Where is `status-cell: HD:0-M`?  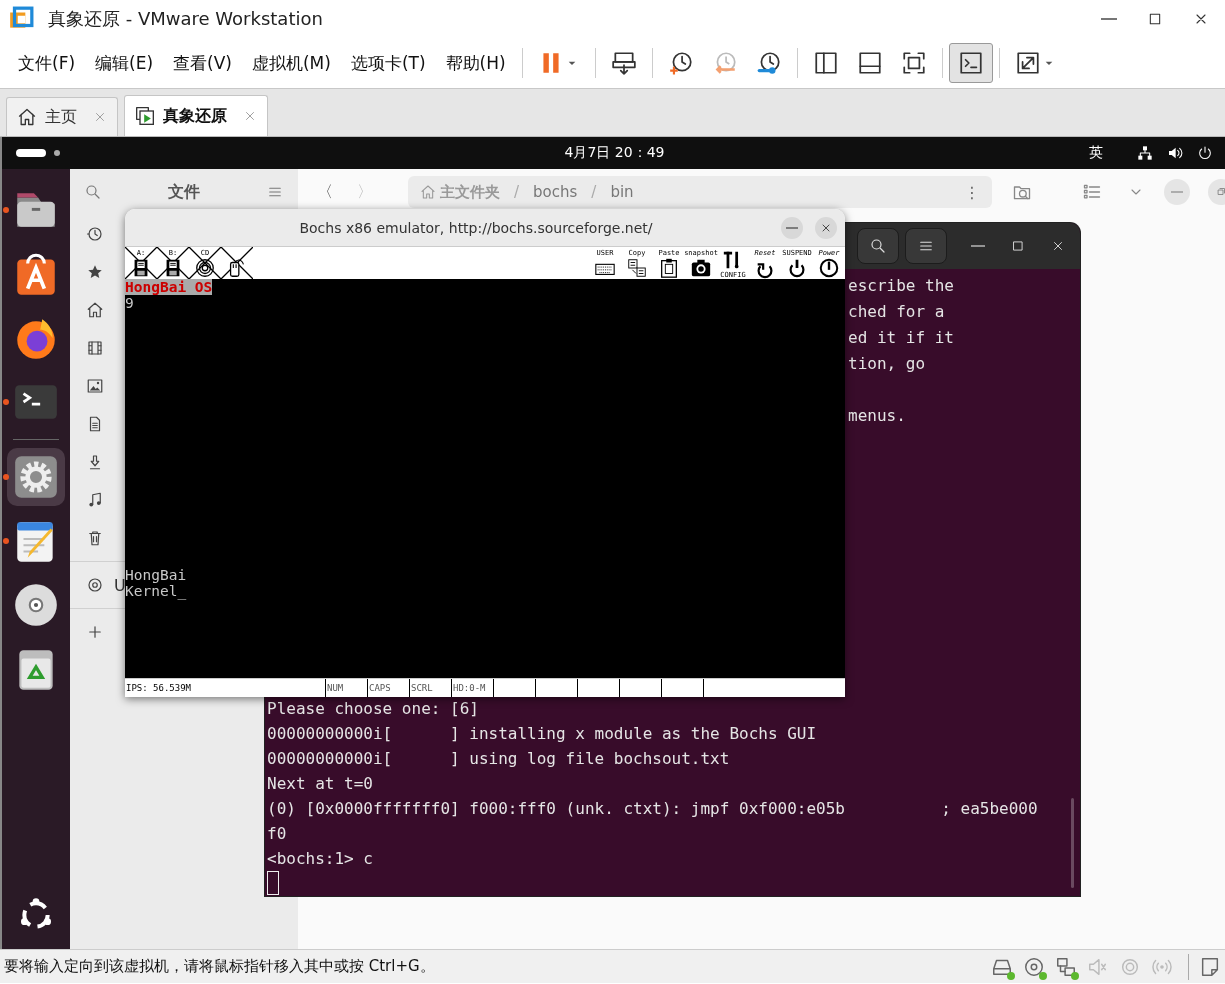 status-cell: HD:0-M is located at coordinates (472, 688).